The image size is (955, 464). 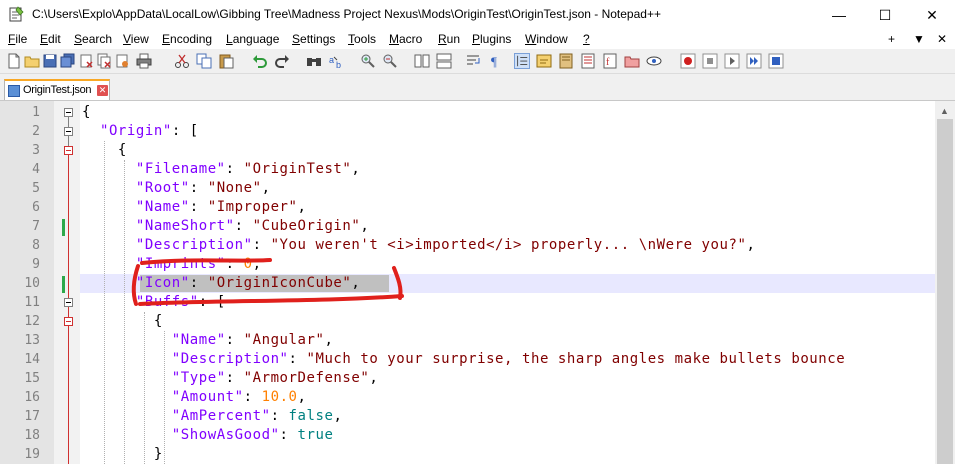 What do you see at coordinates (68, 61) in the screenshot?
I see `save-all-icon` at bounding box center [68, 61].